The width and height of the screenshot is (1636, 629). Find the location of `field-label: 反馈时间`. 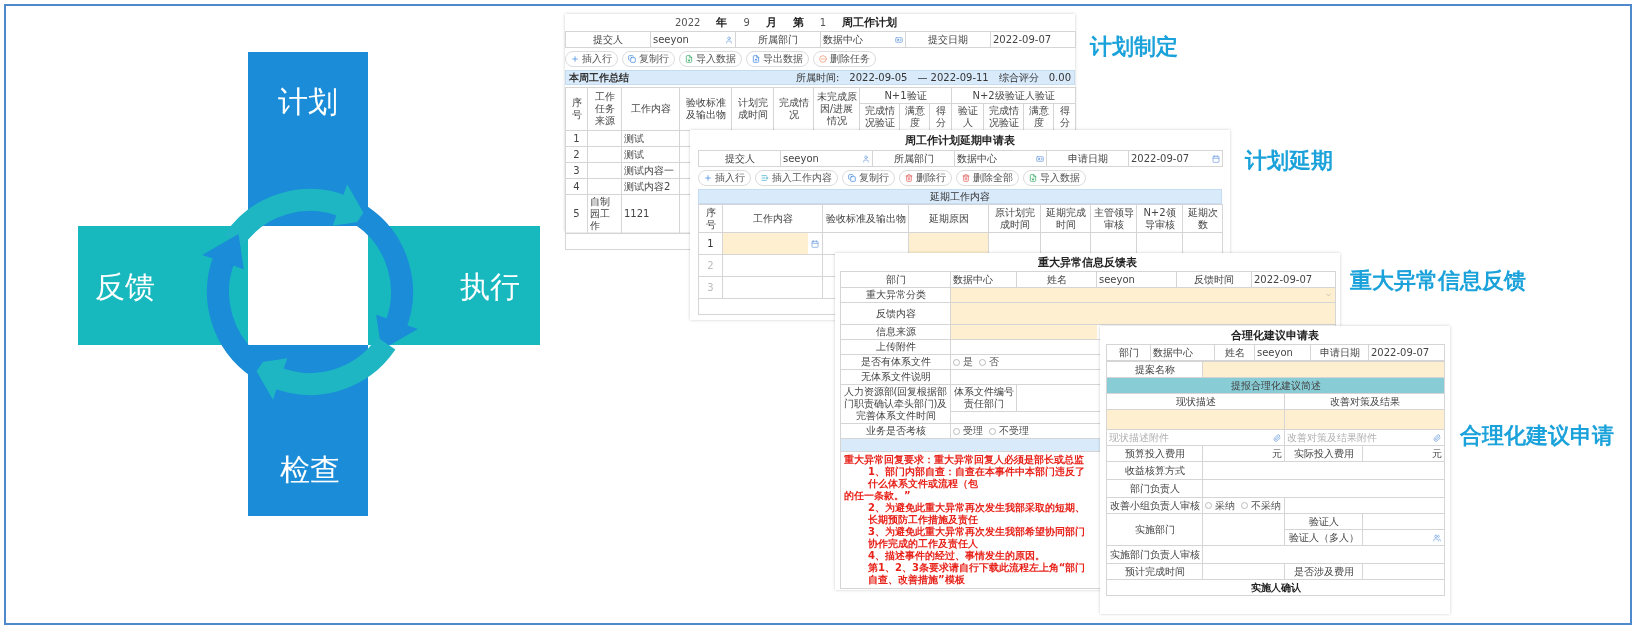

field-label: 反馈时间 is located at coordinates (1214, 279).